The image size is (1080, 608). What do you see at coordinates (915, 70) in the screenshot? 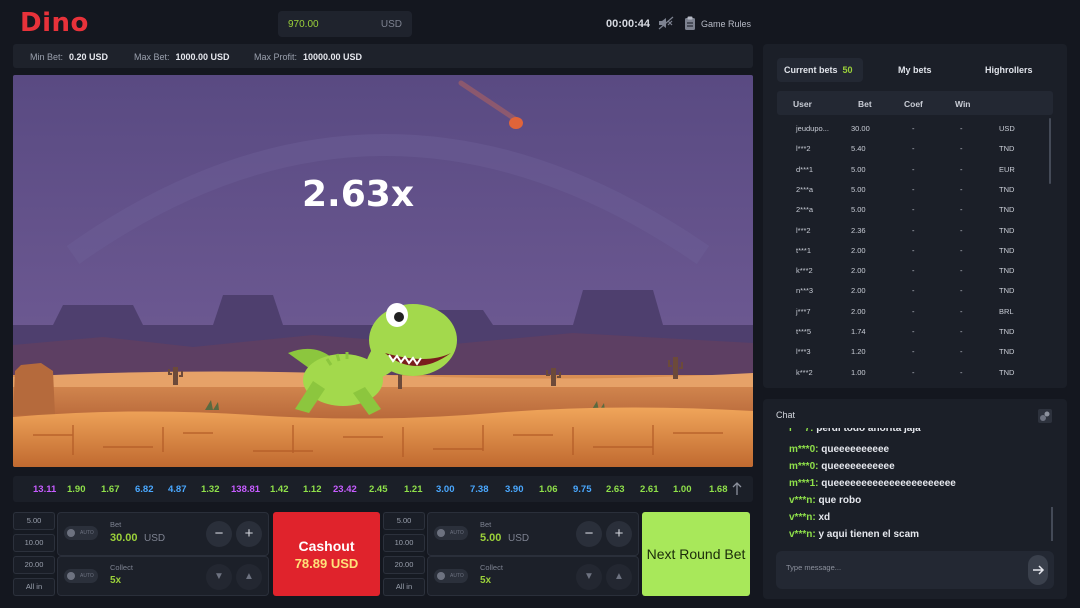
I see `tab-my-bets: My bets` at bounding box center [915, 70].